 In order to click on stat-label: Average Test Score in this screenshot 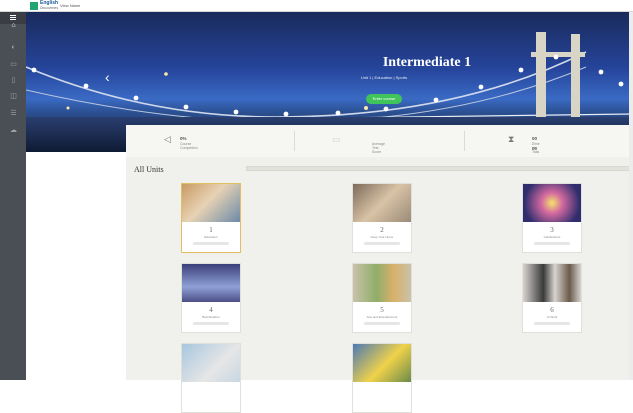, I will do `click(378, 148)`.